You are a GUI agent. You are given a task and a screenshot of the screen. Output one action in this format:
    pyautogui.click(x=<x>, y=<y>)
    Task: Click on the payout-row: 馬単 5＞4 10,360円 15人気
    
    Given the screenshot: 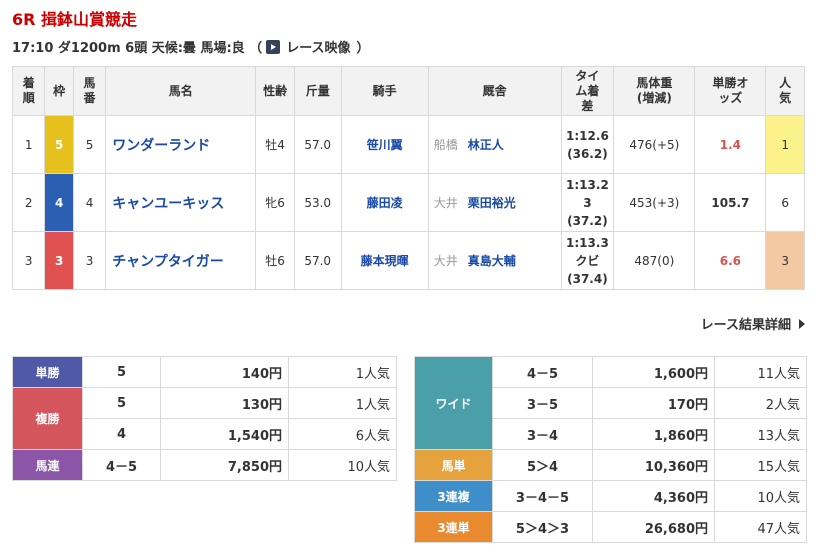 What is the action you would take?
    pyautogui.click(x=610, y=465)
    